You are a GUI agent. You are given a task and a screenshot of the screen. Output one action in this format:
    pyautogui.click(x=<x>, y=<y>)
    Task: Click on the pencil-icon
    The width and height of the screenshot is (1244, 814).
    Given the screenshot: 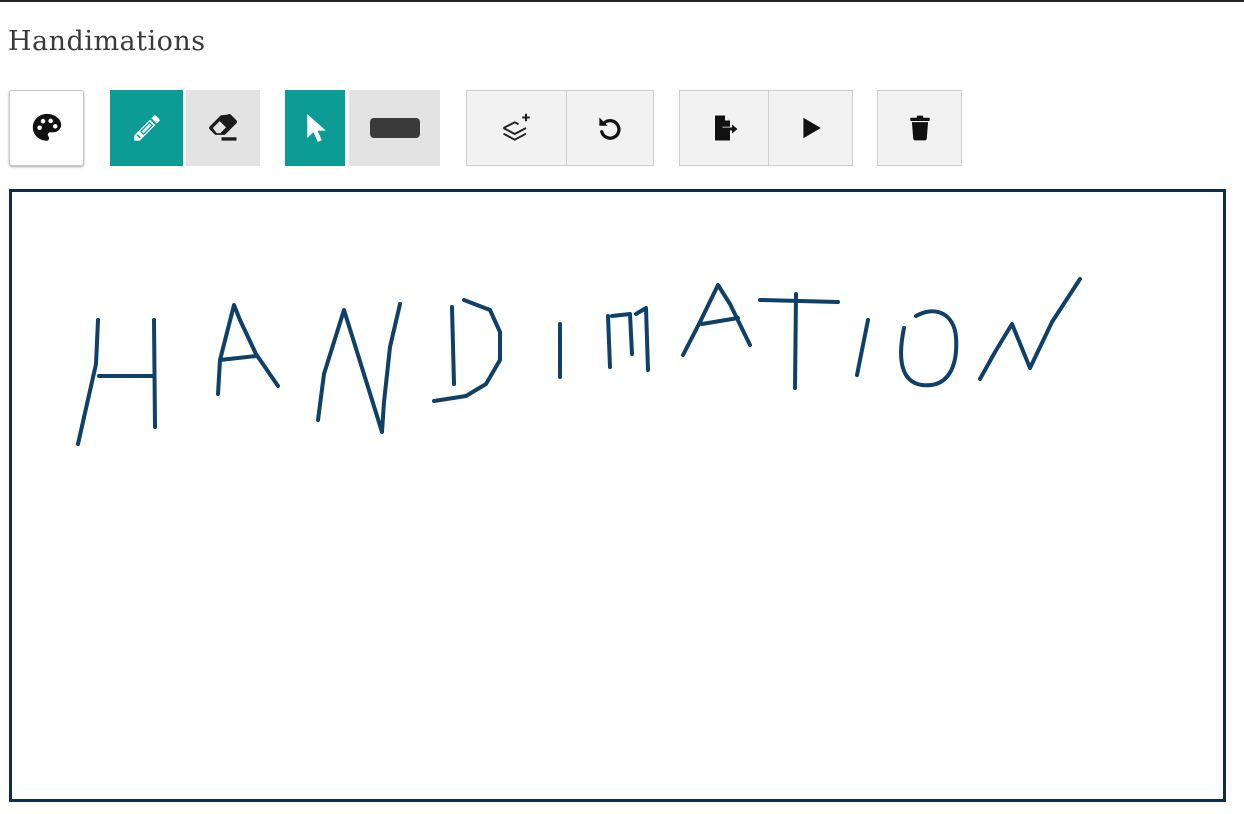 What is the action you would take?
    pyautogui.click(x=146, y=128)
    